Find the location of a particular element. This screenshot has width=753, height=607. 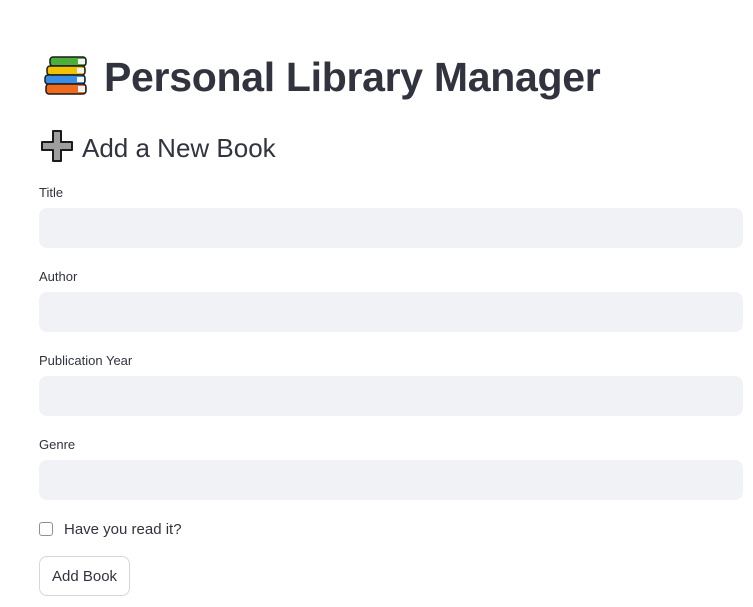

read-checkbox-label: Have you read it? is located at coordinates (123, 529).